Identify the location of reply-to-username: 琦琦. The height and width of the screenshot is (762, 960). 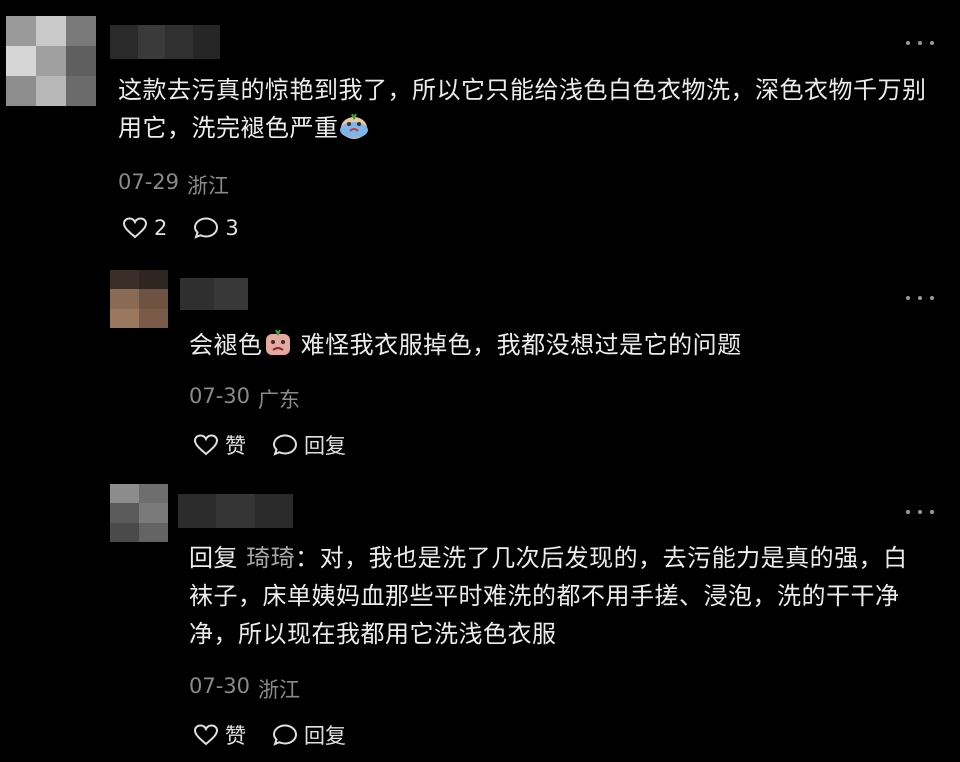
(270, 558).